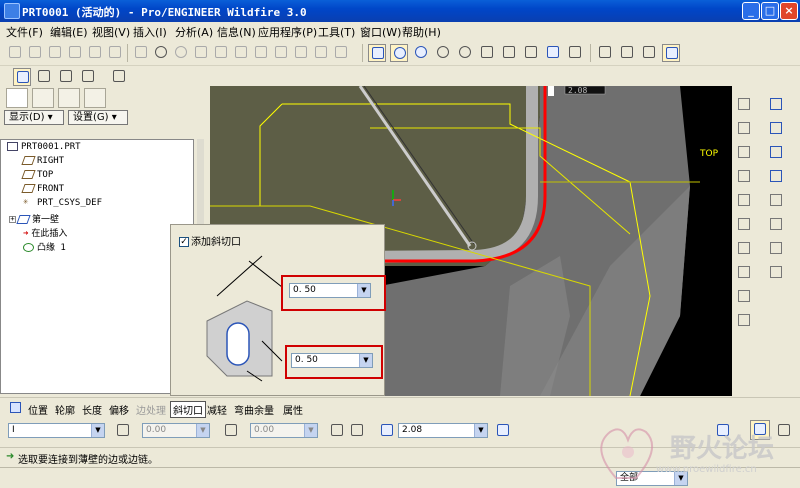  I want to click on zoom-out-icon, so click(465, 53).